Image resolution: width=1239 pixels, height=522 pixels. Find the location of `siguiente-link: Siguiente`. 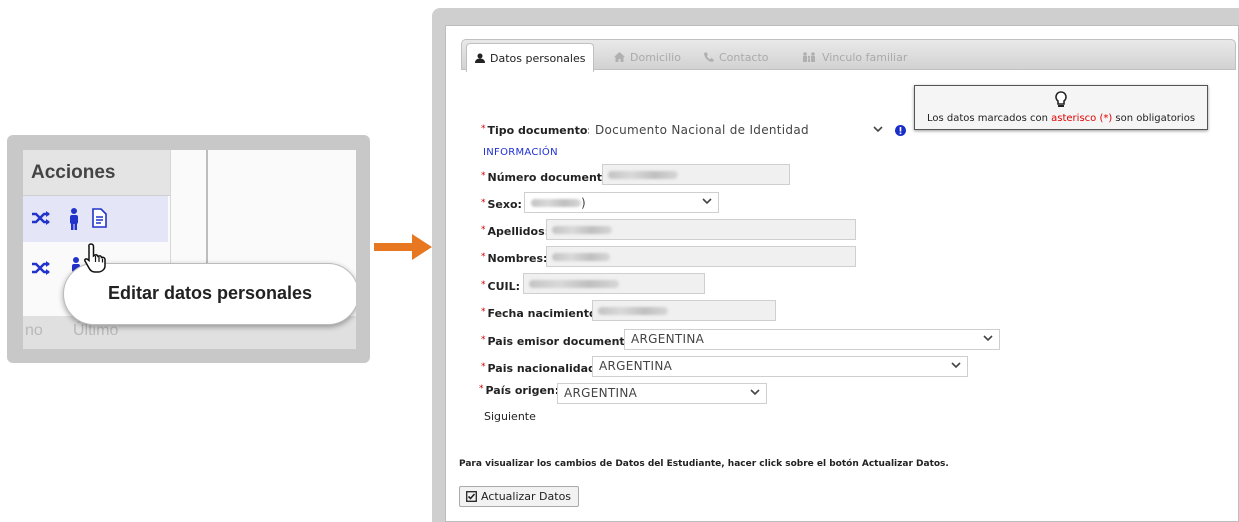

siguiente-link: Siguiente is located at coordinates (510, 416).